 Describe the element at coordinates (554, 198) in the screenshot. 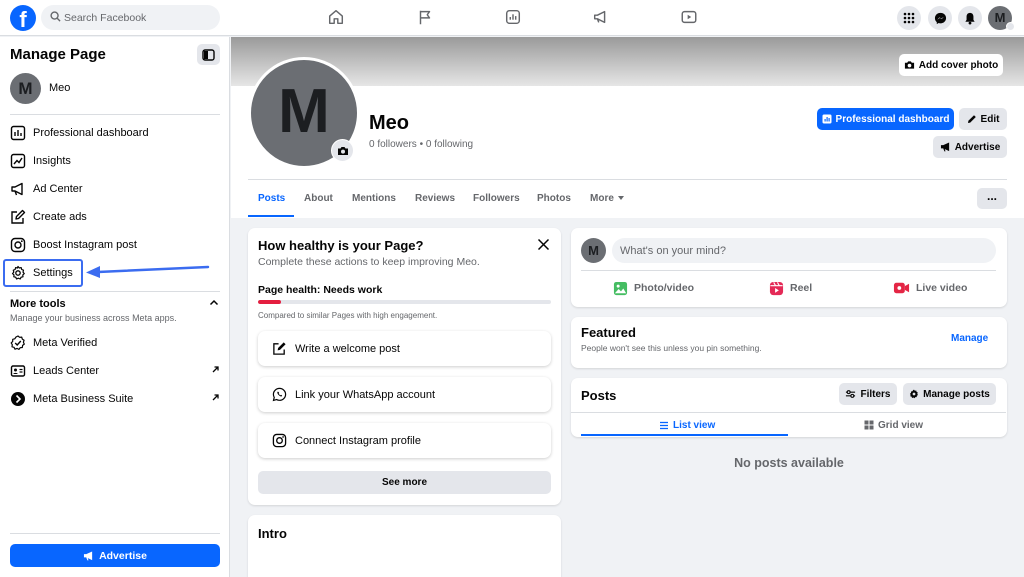

I see `tab-photos: Photos` at that location.